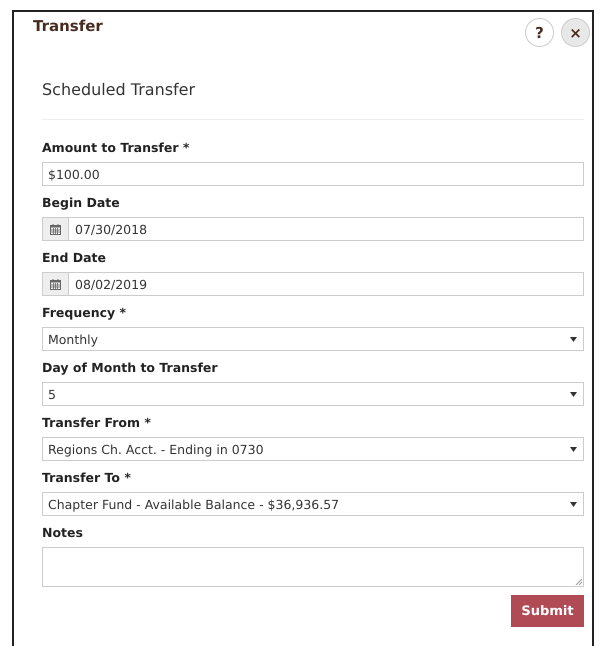 The width and height of the screenshot is (603, 646). I want to click on field-label: Notes, so click(63, 533).